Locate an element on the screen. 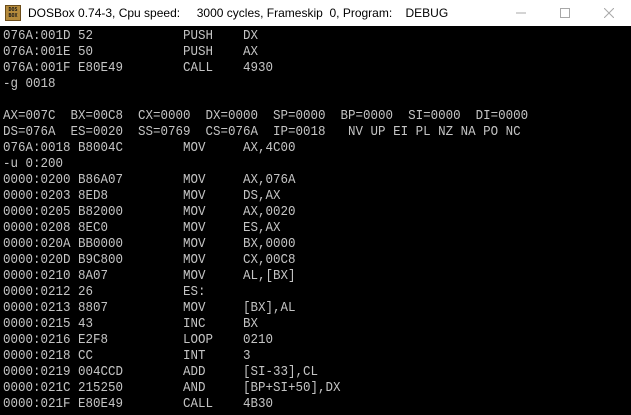  console-line: 0000:0219 004CCD ADD [SI-33],CL is located at coordinates (161, 372).